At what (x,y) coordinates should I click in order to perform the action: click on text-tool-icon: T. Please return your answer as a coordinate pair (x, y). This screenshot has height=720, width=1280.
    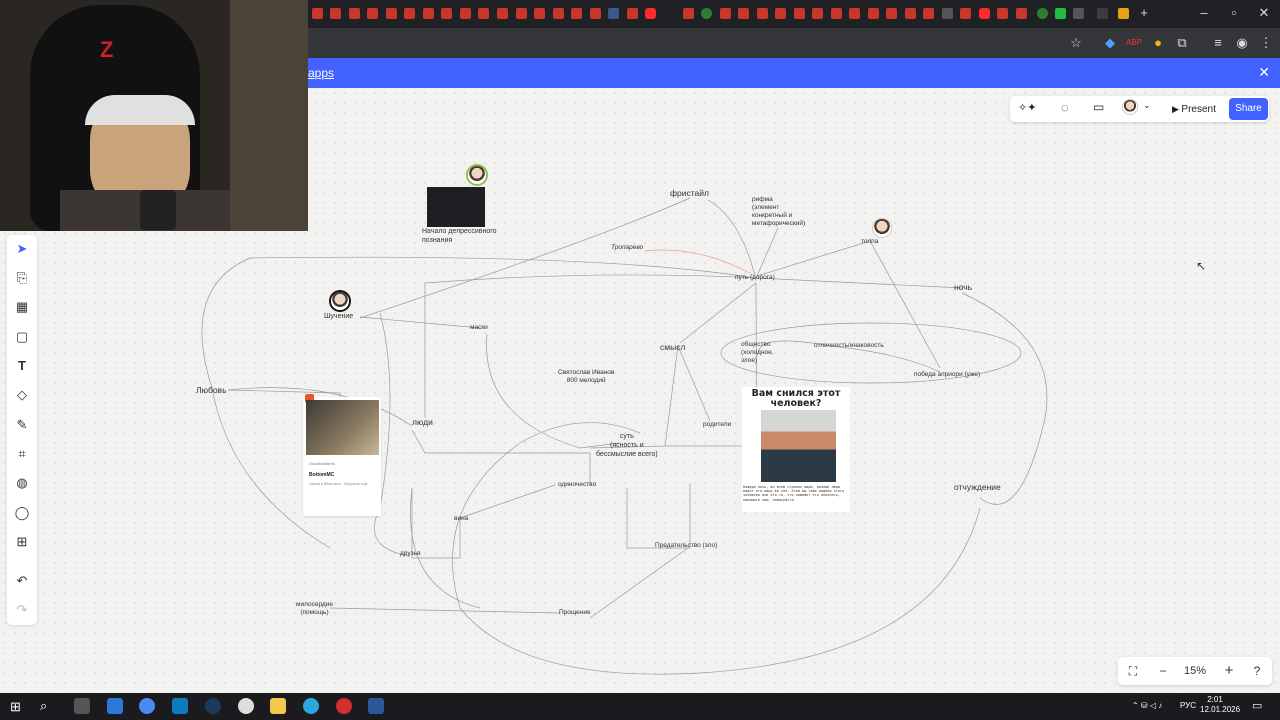
    Looking at the image, I should click on (22, 366).